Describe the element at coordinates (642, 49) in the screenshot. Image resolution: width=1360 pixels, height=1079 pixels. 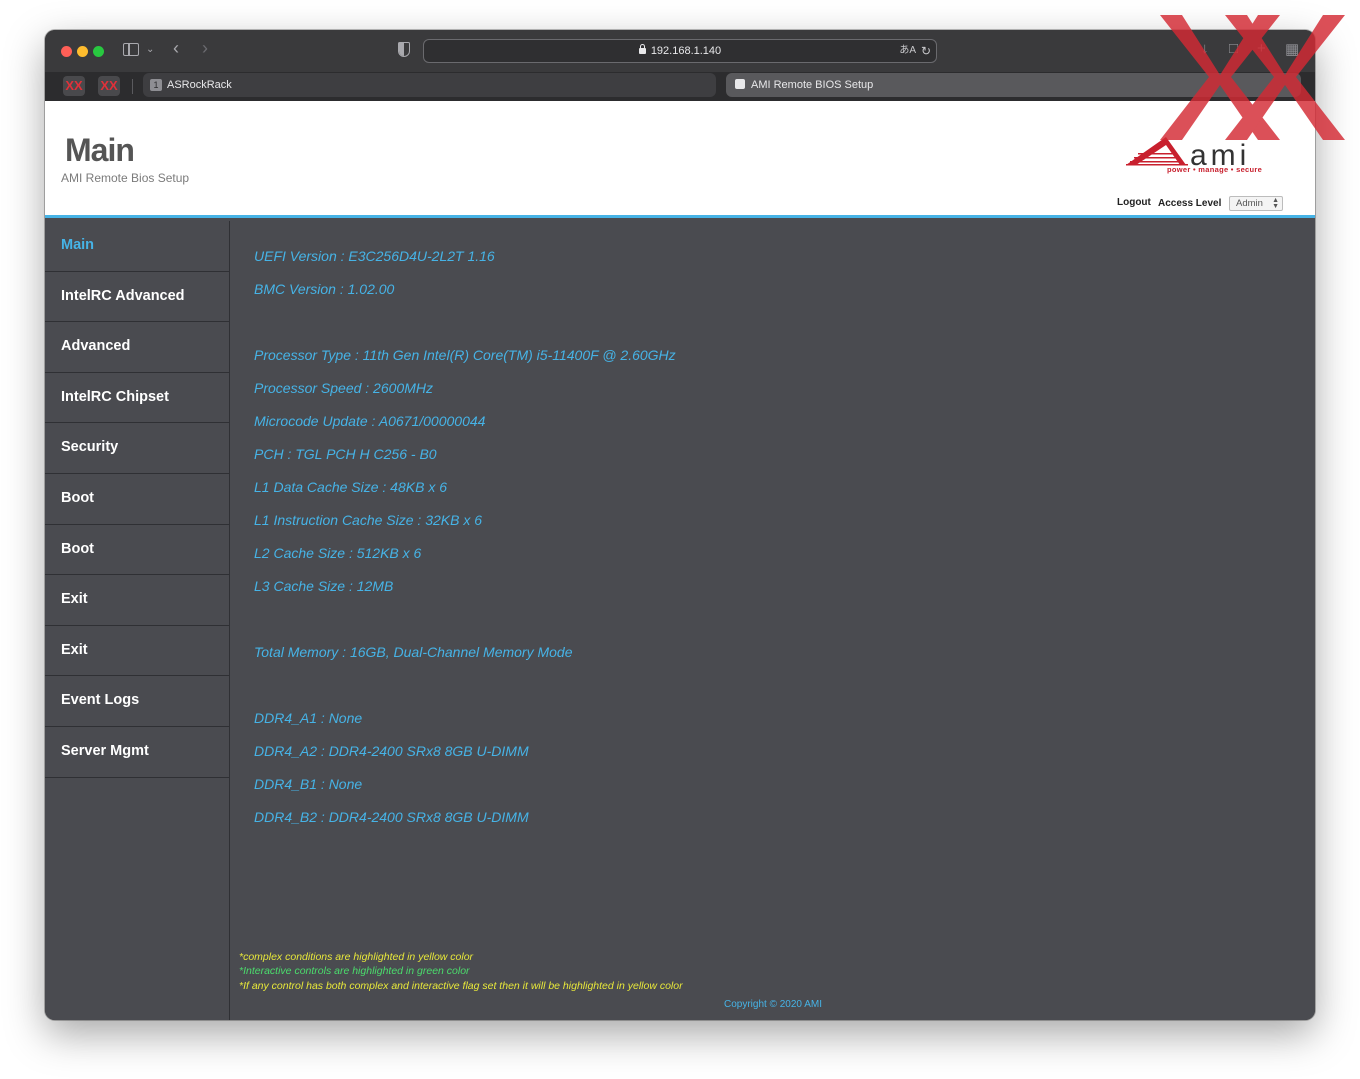
I see `lock-icon` at that location.